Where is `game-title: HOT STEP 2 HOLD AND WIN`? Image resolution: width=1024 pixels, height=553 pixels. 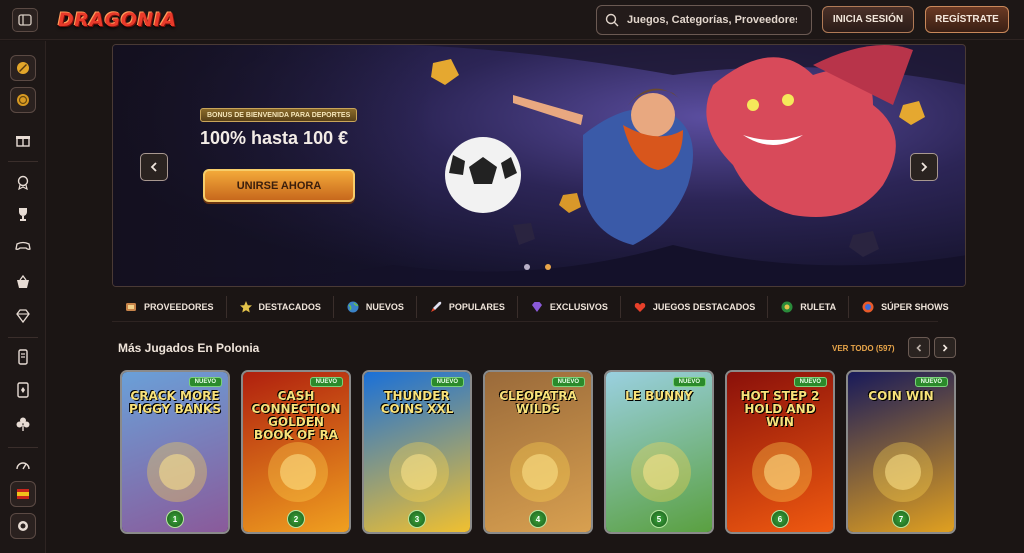
game-title: HOT STEP 2 HOLD AND WIN is located at coordinates (780, 409).